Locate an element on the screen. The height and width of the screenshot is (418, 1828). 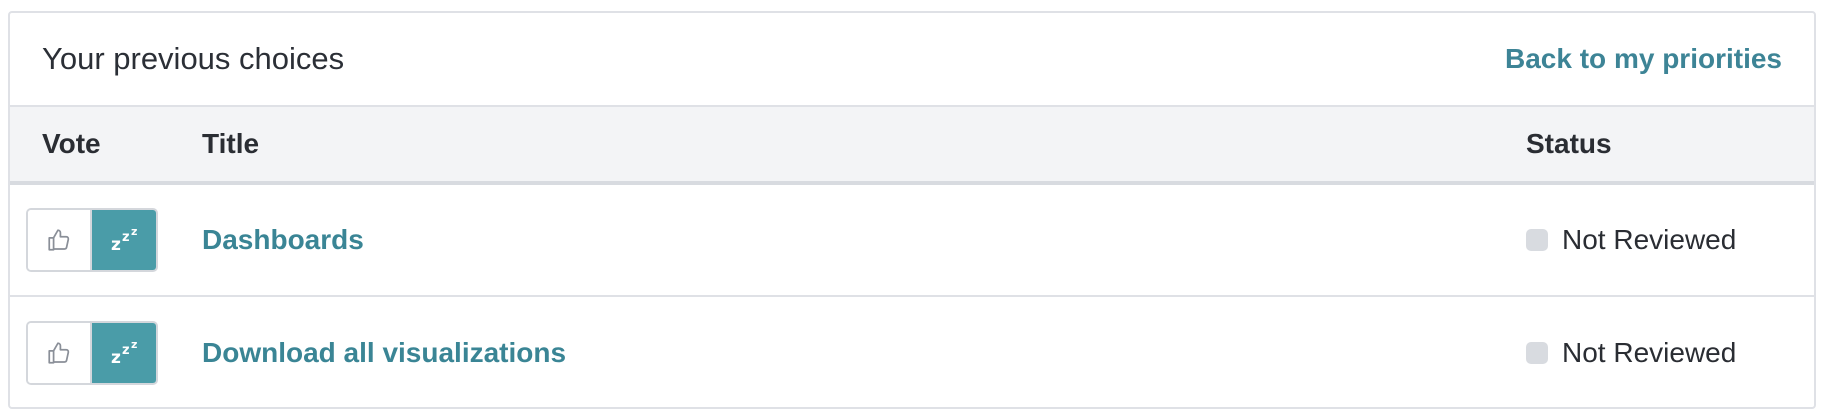
item-title-link: Download all visualizations is located at coordinates (384, 352).